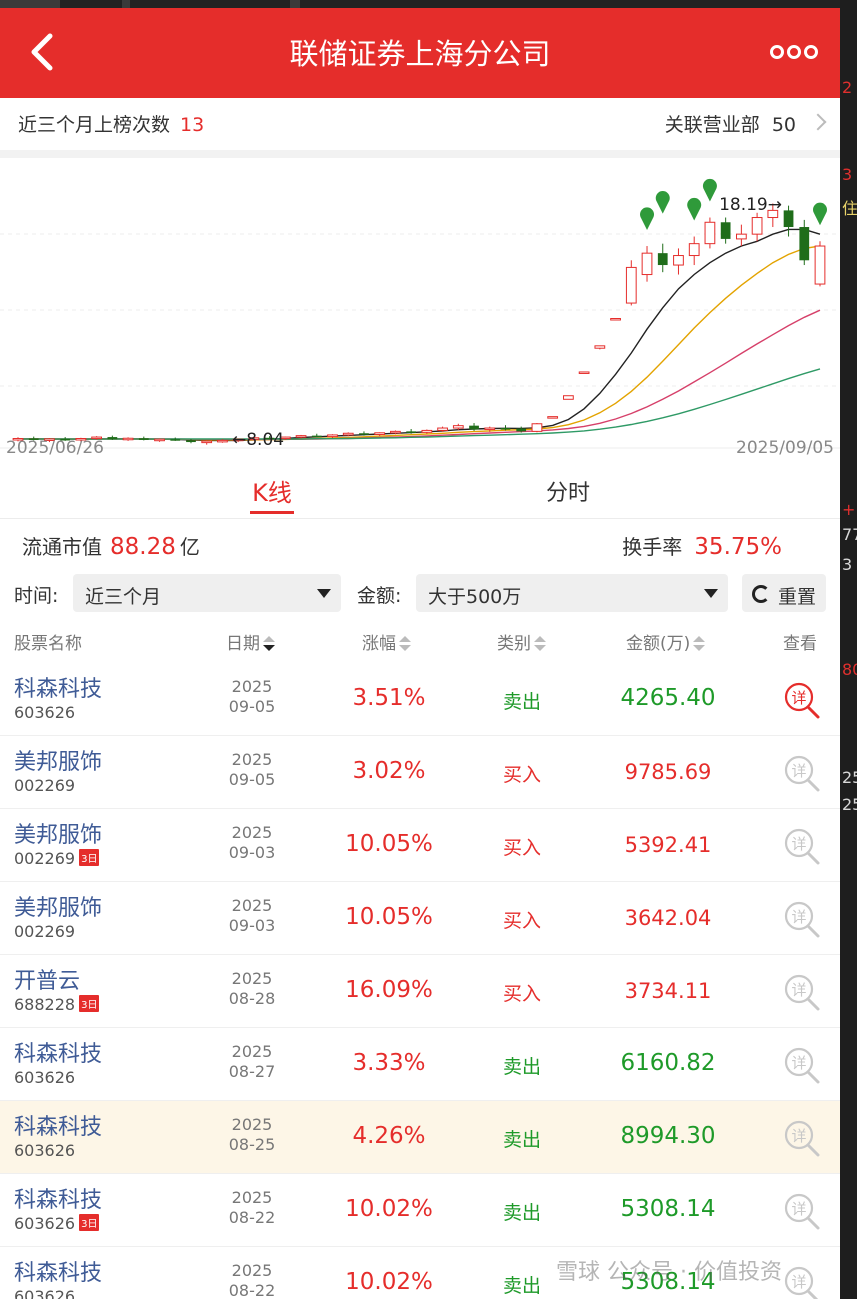 The height and width of the screenshot is (1299, 857). I want to click on col-type: 类别, so click(521, 641).